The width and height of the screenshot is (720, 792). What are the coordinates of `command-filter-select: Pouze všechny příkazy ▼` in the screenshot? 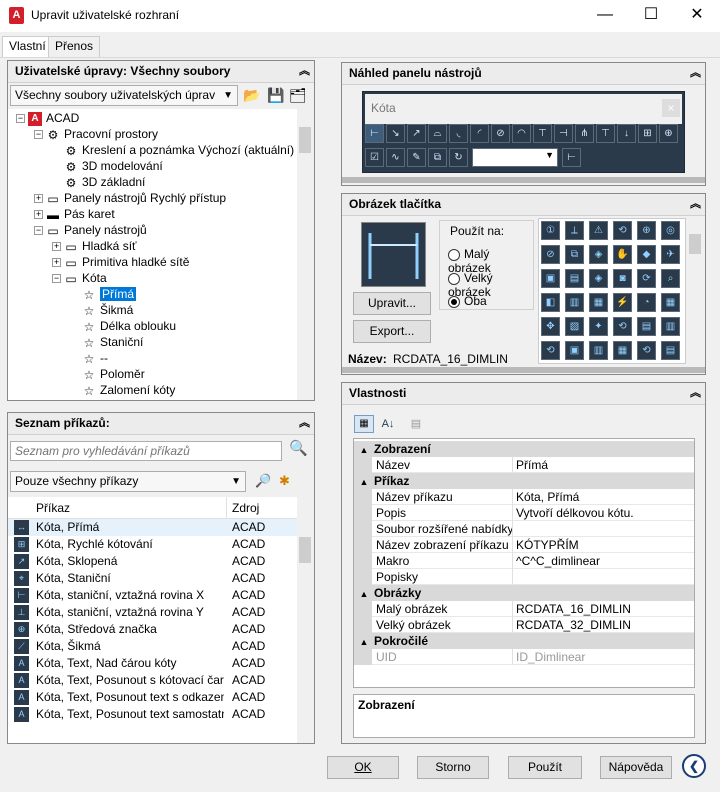 It's located at (128, 481).